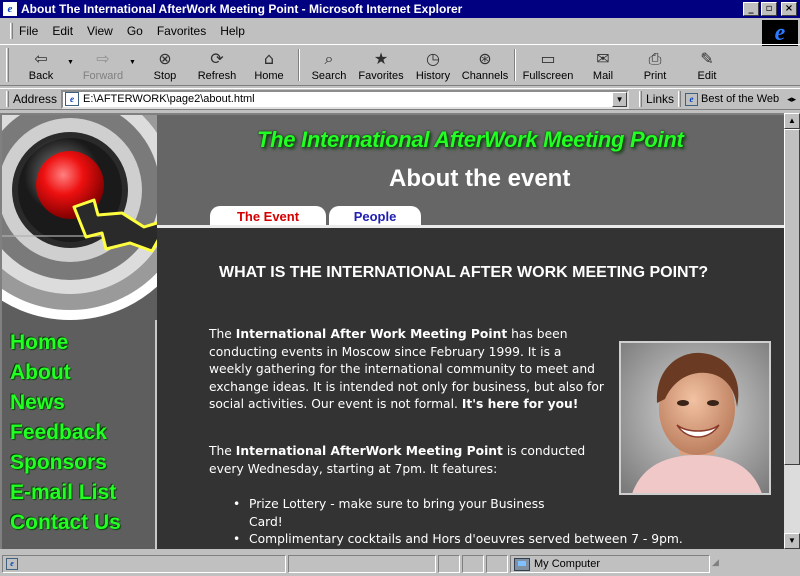 The height and width of the screenshot is (576, 800). What do you see at coordinates (381, 75) in the screenshot?
I see `favorites-label: Favorites` at bounding box center [381, 75].